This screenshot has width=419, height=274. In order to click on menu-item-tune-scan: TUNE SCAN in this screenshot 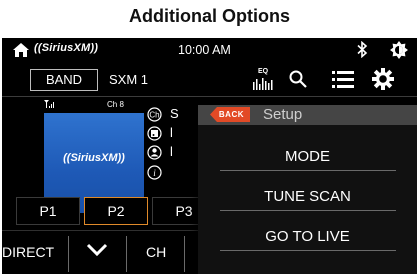, I will do `click(307, 197)`.